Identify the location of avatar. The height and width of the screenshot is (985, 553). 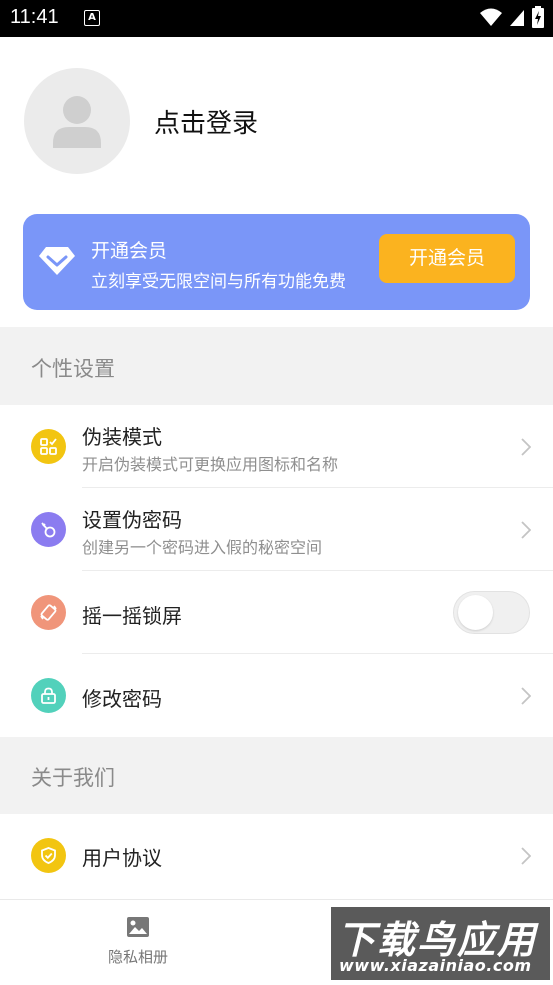
(77, 121).